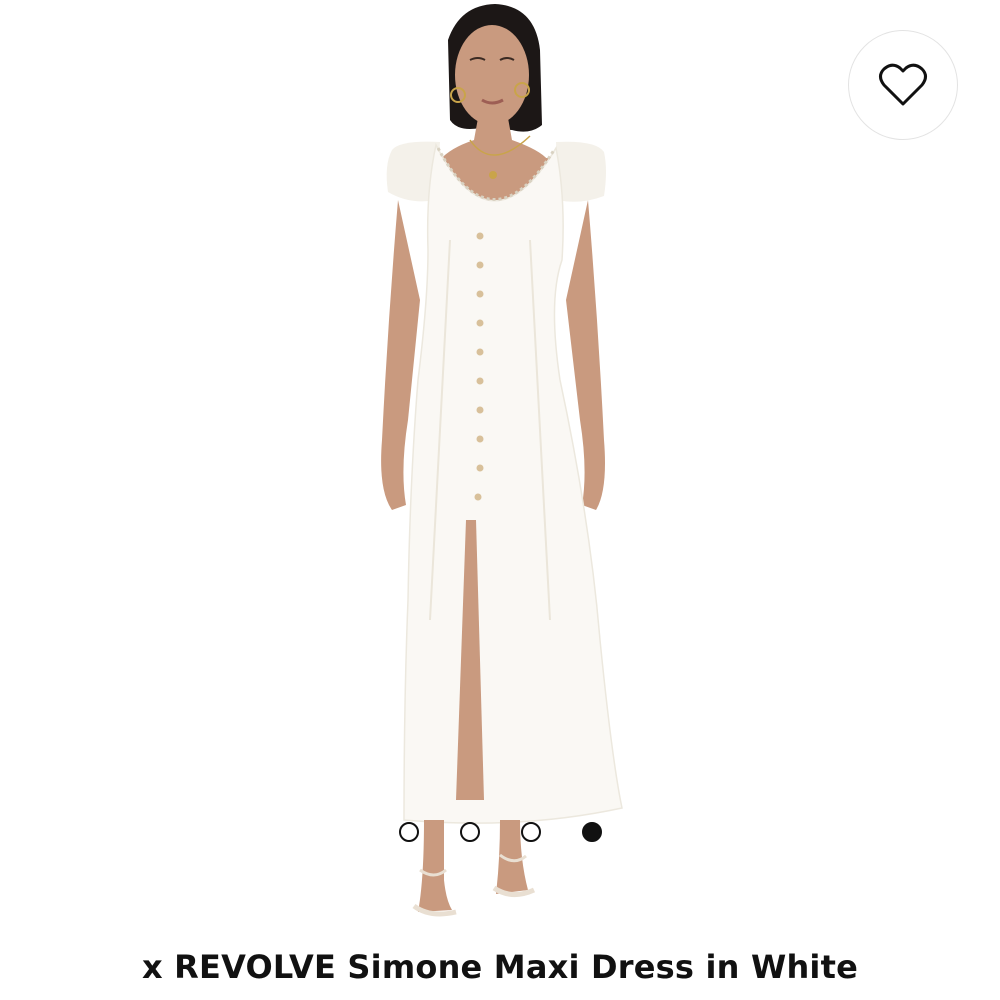 The width and height of the screenshot is (1000, 1000). I want to click on favorite-button, so click(903, 85).